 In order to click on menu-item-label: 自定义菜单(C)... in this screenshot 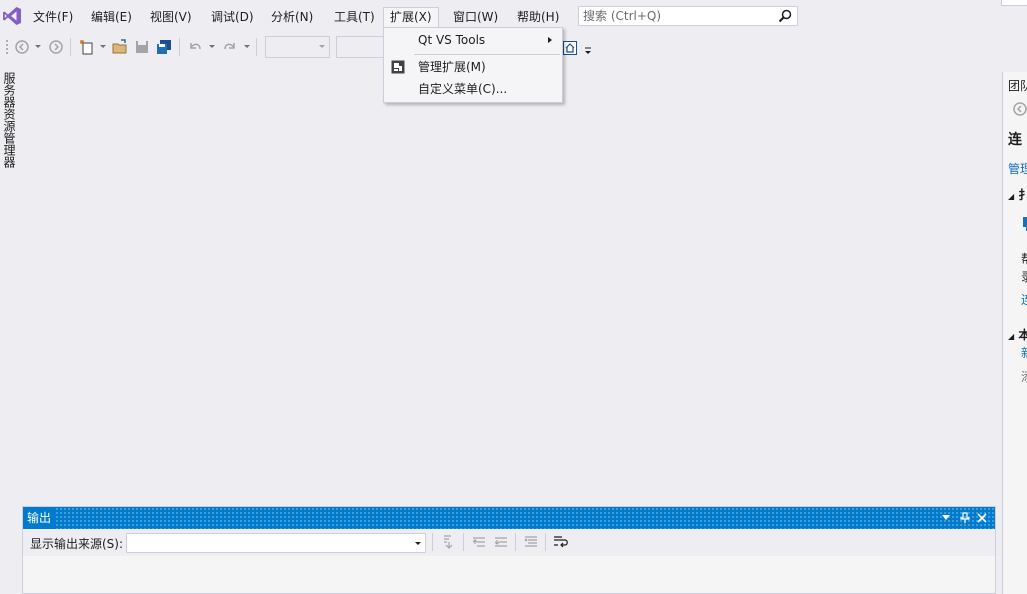, I will do `click(463, 89)`.